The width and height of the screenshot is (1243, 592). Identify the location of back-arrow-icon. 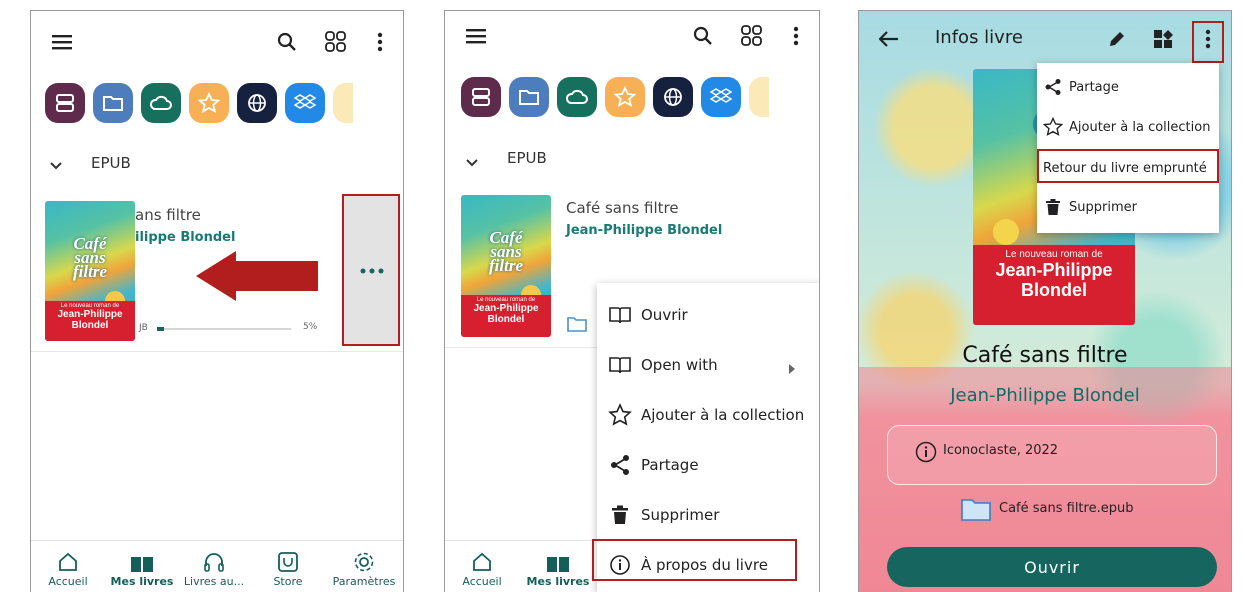
(888, 41).